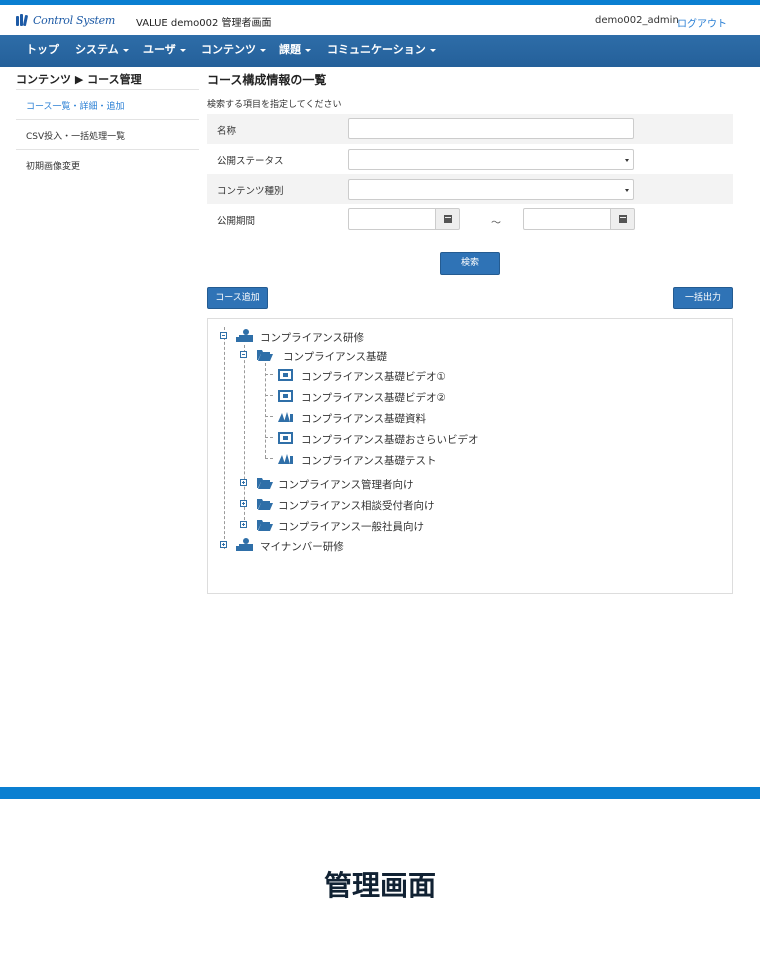 The width and height of the screenshot is (760, 963). What do you see at coordinates (491, 159) in the screenshot?
I see `status-select` at bounding box center [491, 159].